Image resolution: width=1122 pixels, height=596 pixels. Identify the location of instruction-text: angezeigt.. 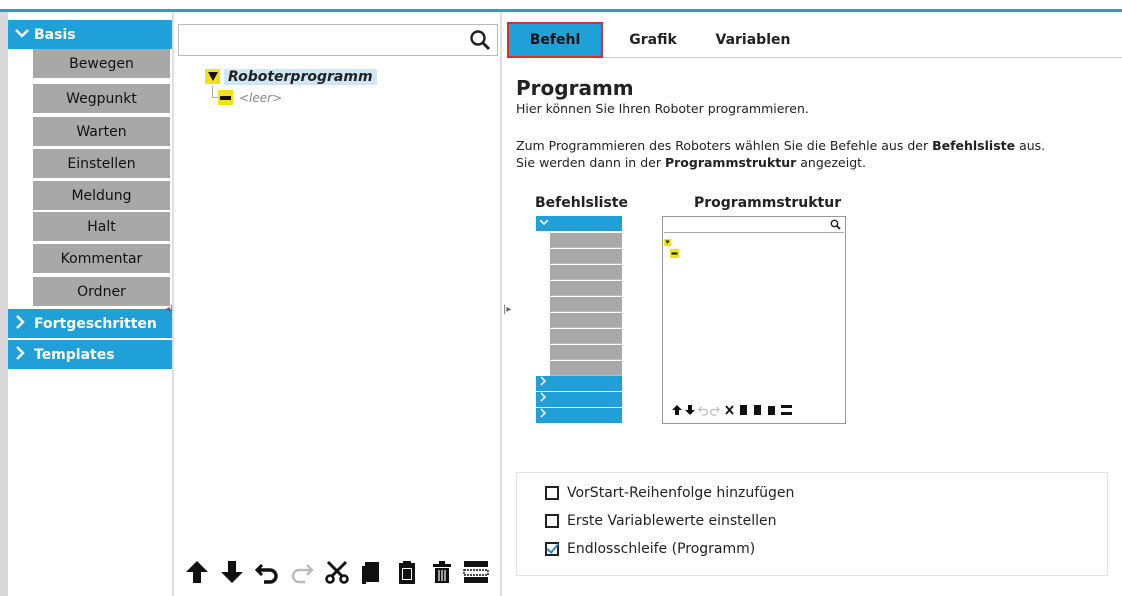
(831, 162).